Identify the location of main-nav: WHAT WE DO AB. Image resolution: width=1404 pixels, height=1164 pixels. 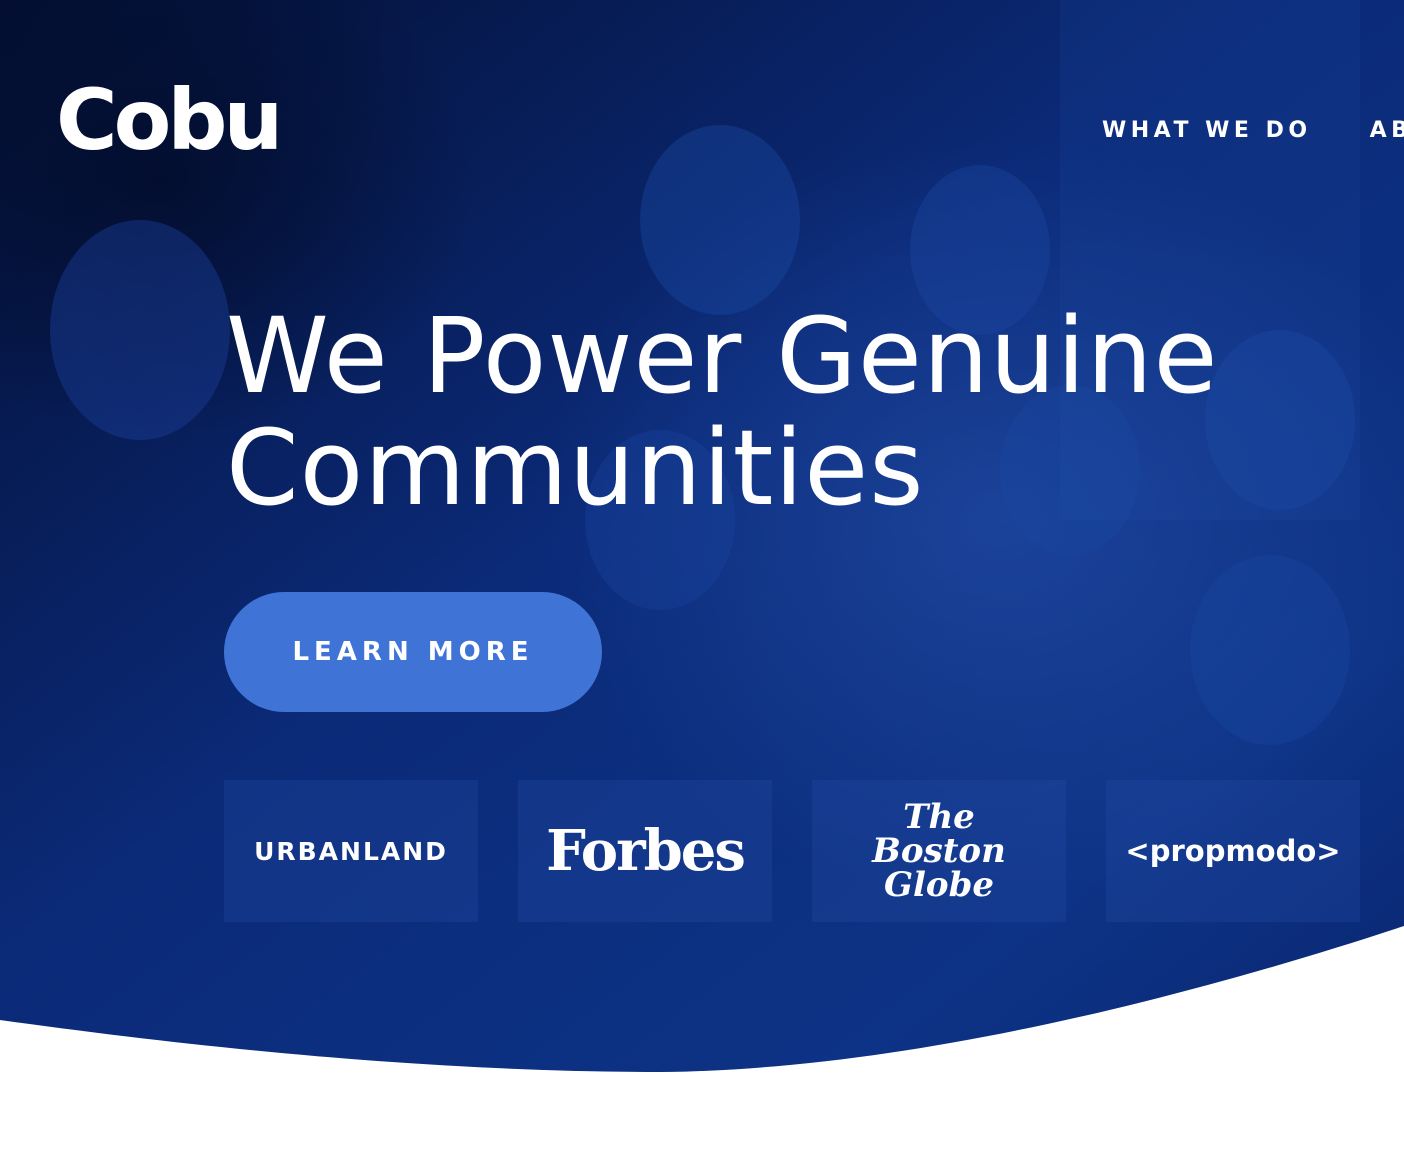
(1253, 130).